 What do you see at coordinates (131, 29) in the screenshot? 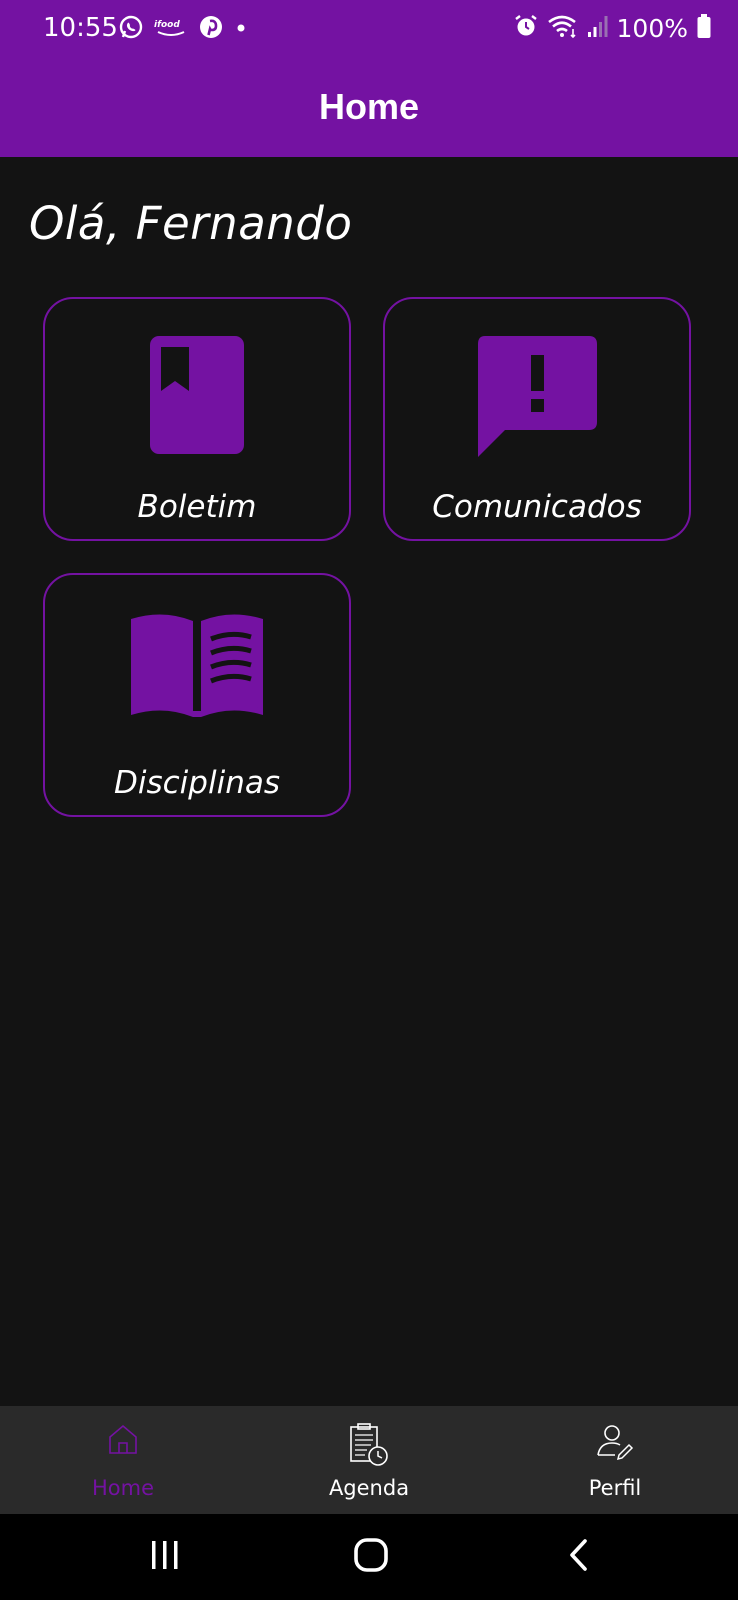
I see `whatsapp-icon` at bounding box center [131, 29].